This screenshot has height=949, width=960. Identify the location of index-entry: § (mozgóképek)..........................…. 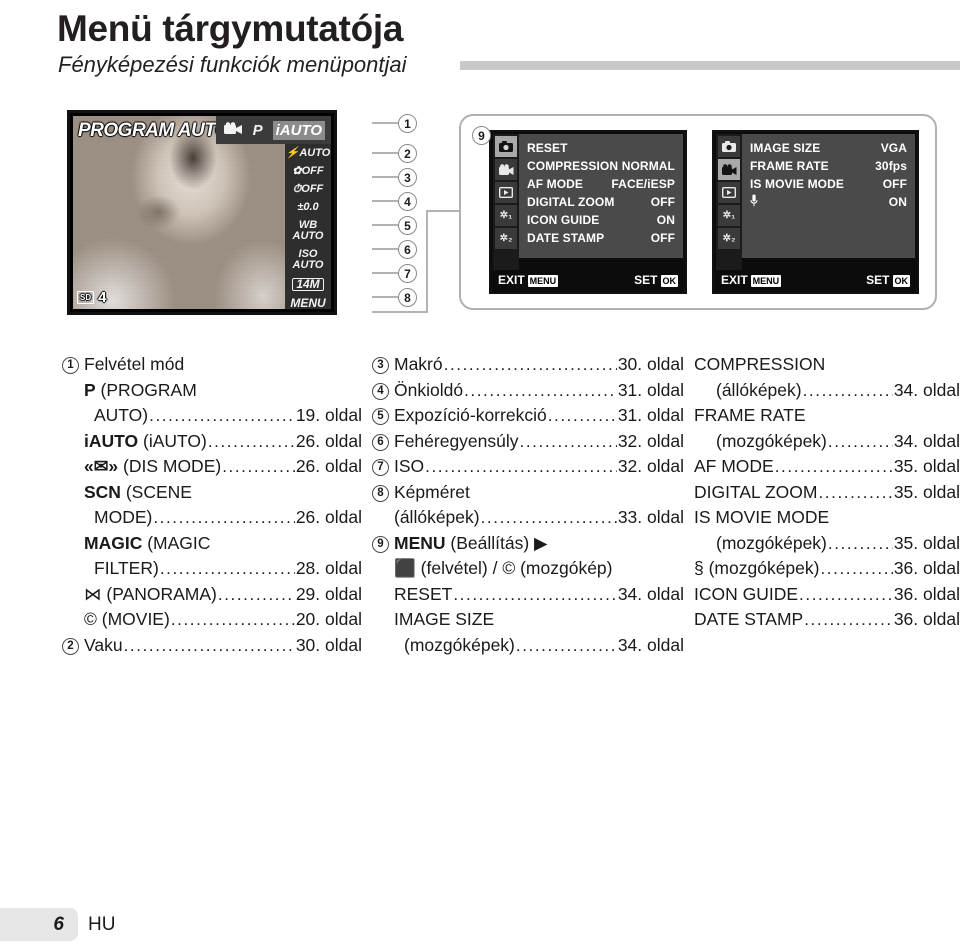
(827, 569).